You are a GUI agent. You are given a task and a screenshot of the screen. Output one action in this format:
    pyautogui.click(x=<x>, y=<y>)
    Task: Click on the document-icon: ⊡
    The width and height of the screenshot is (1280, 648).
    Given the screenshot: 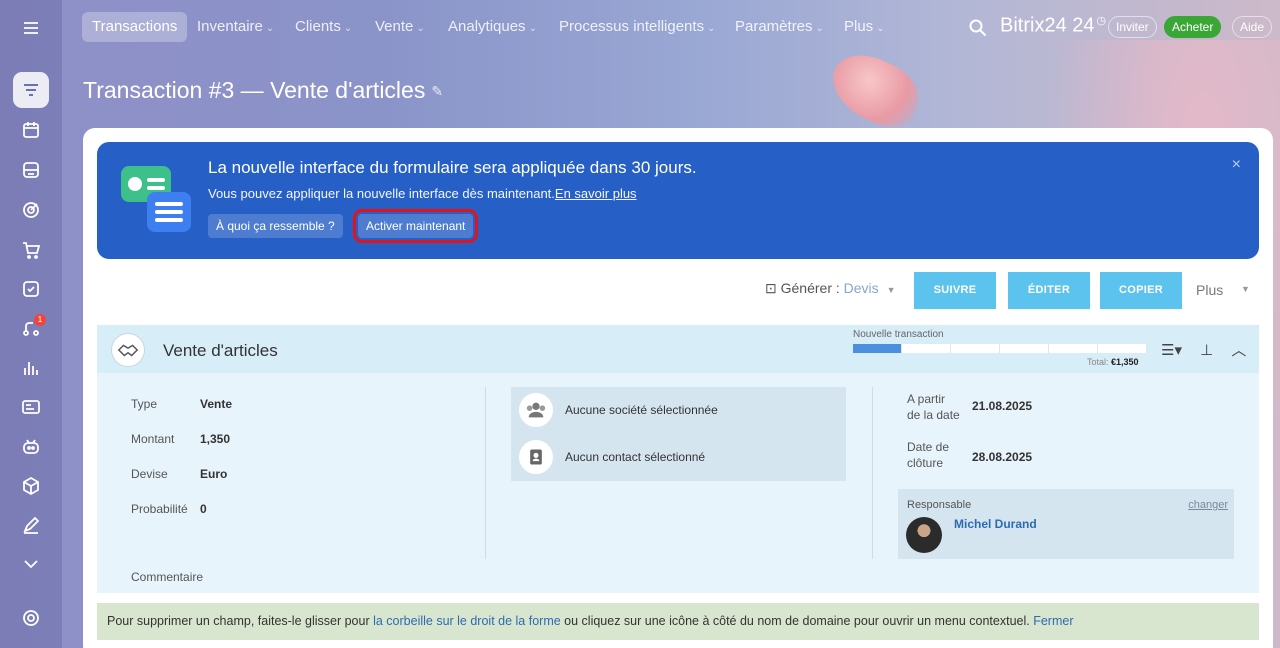 What is the action you would take?
    pyautogui.click(x=773, y=288)
    